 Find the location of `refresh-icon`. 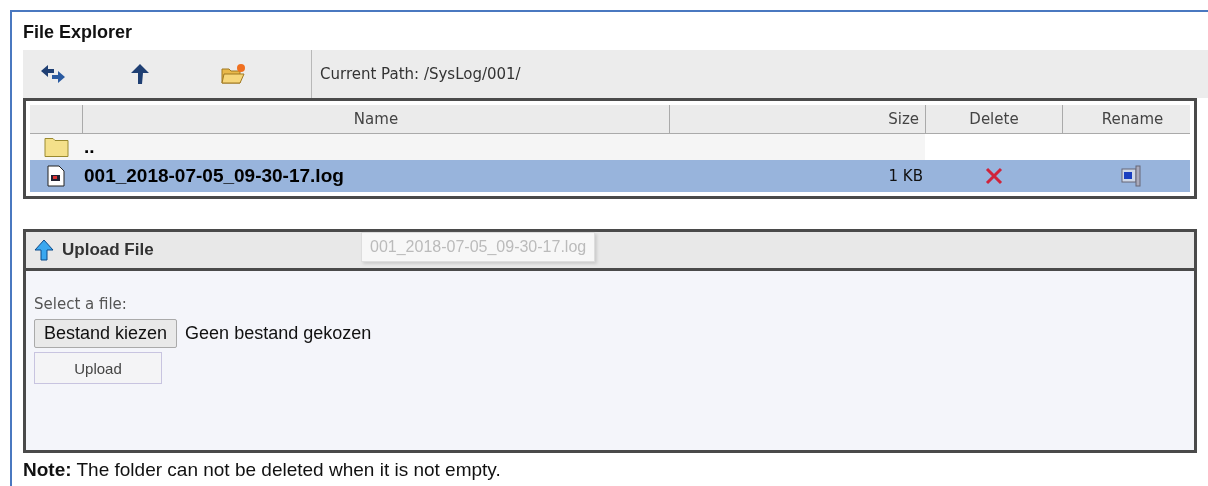

refresh-icon is located at coordinates (53, 74).